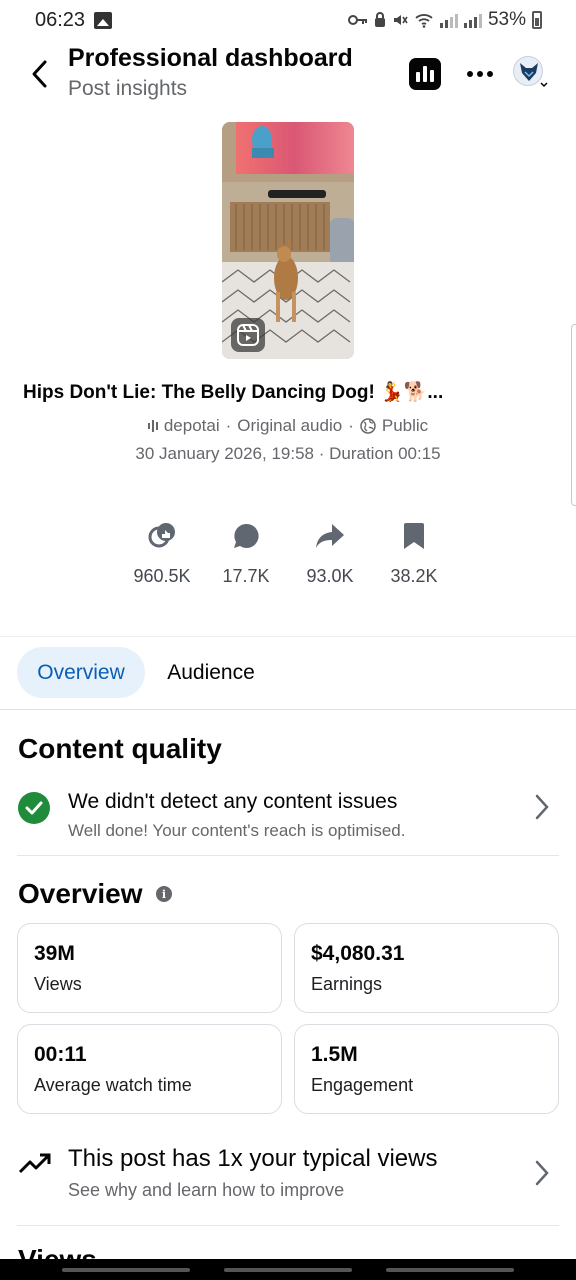 The width and height of the screenshot is (576, 1280). What do you see at coordinates (537, 20) in the screenshot?
I see `battery-icon` at bounding box center [537, 20].